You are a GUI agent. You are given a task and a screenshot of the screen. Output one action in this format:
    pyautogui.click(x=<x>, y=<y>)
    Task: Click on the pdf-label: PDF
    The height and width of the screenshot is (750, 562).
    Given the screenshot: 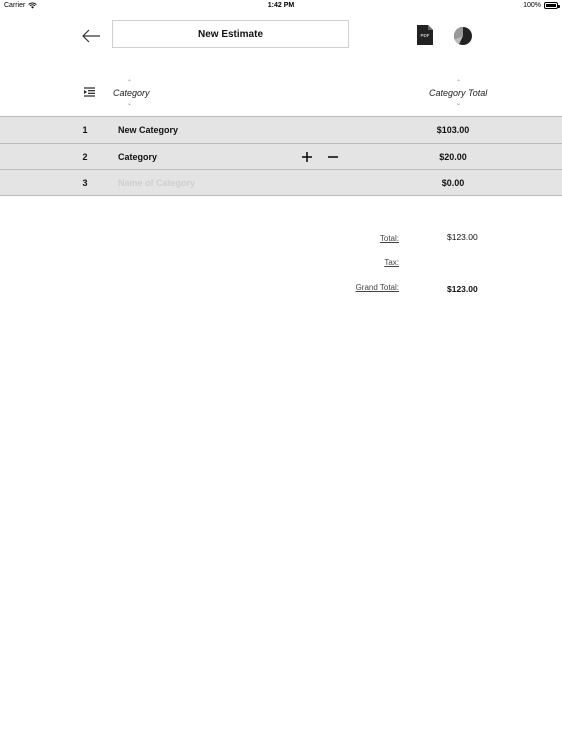 What is the action you would take?
    pyautogui.click(x=425, y=35)
    